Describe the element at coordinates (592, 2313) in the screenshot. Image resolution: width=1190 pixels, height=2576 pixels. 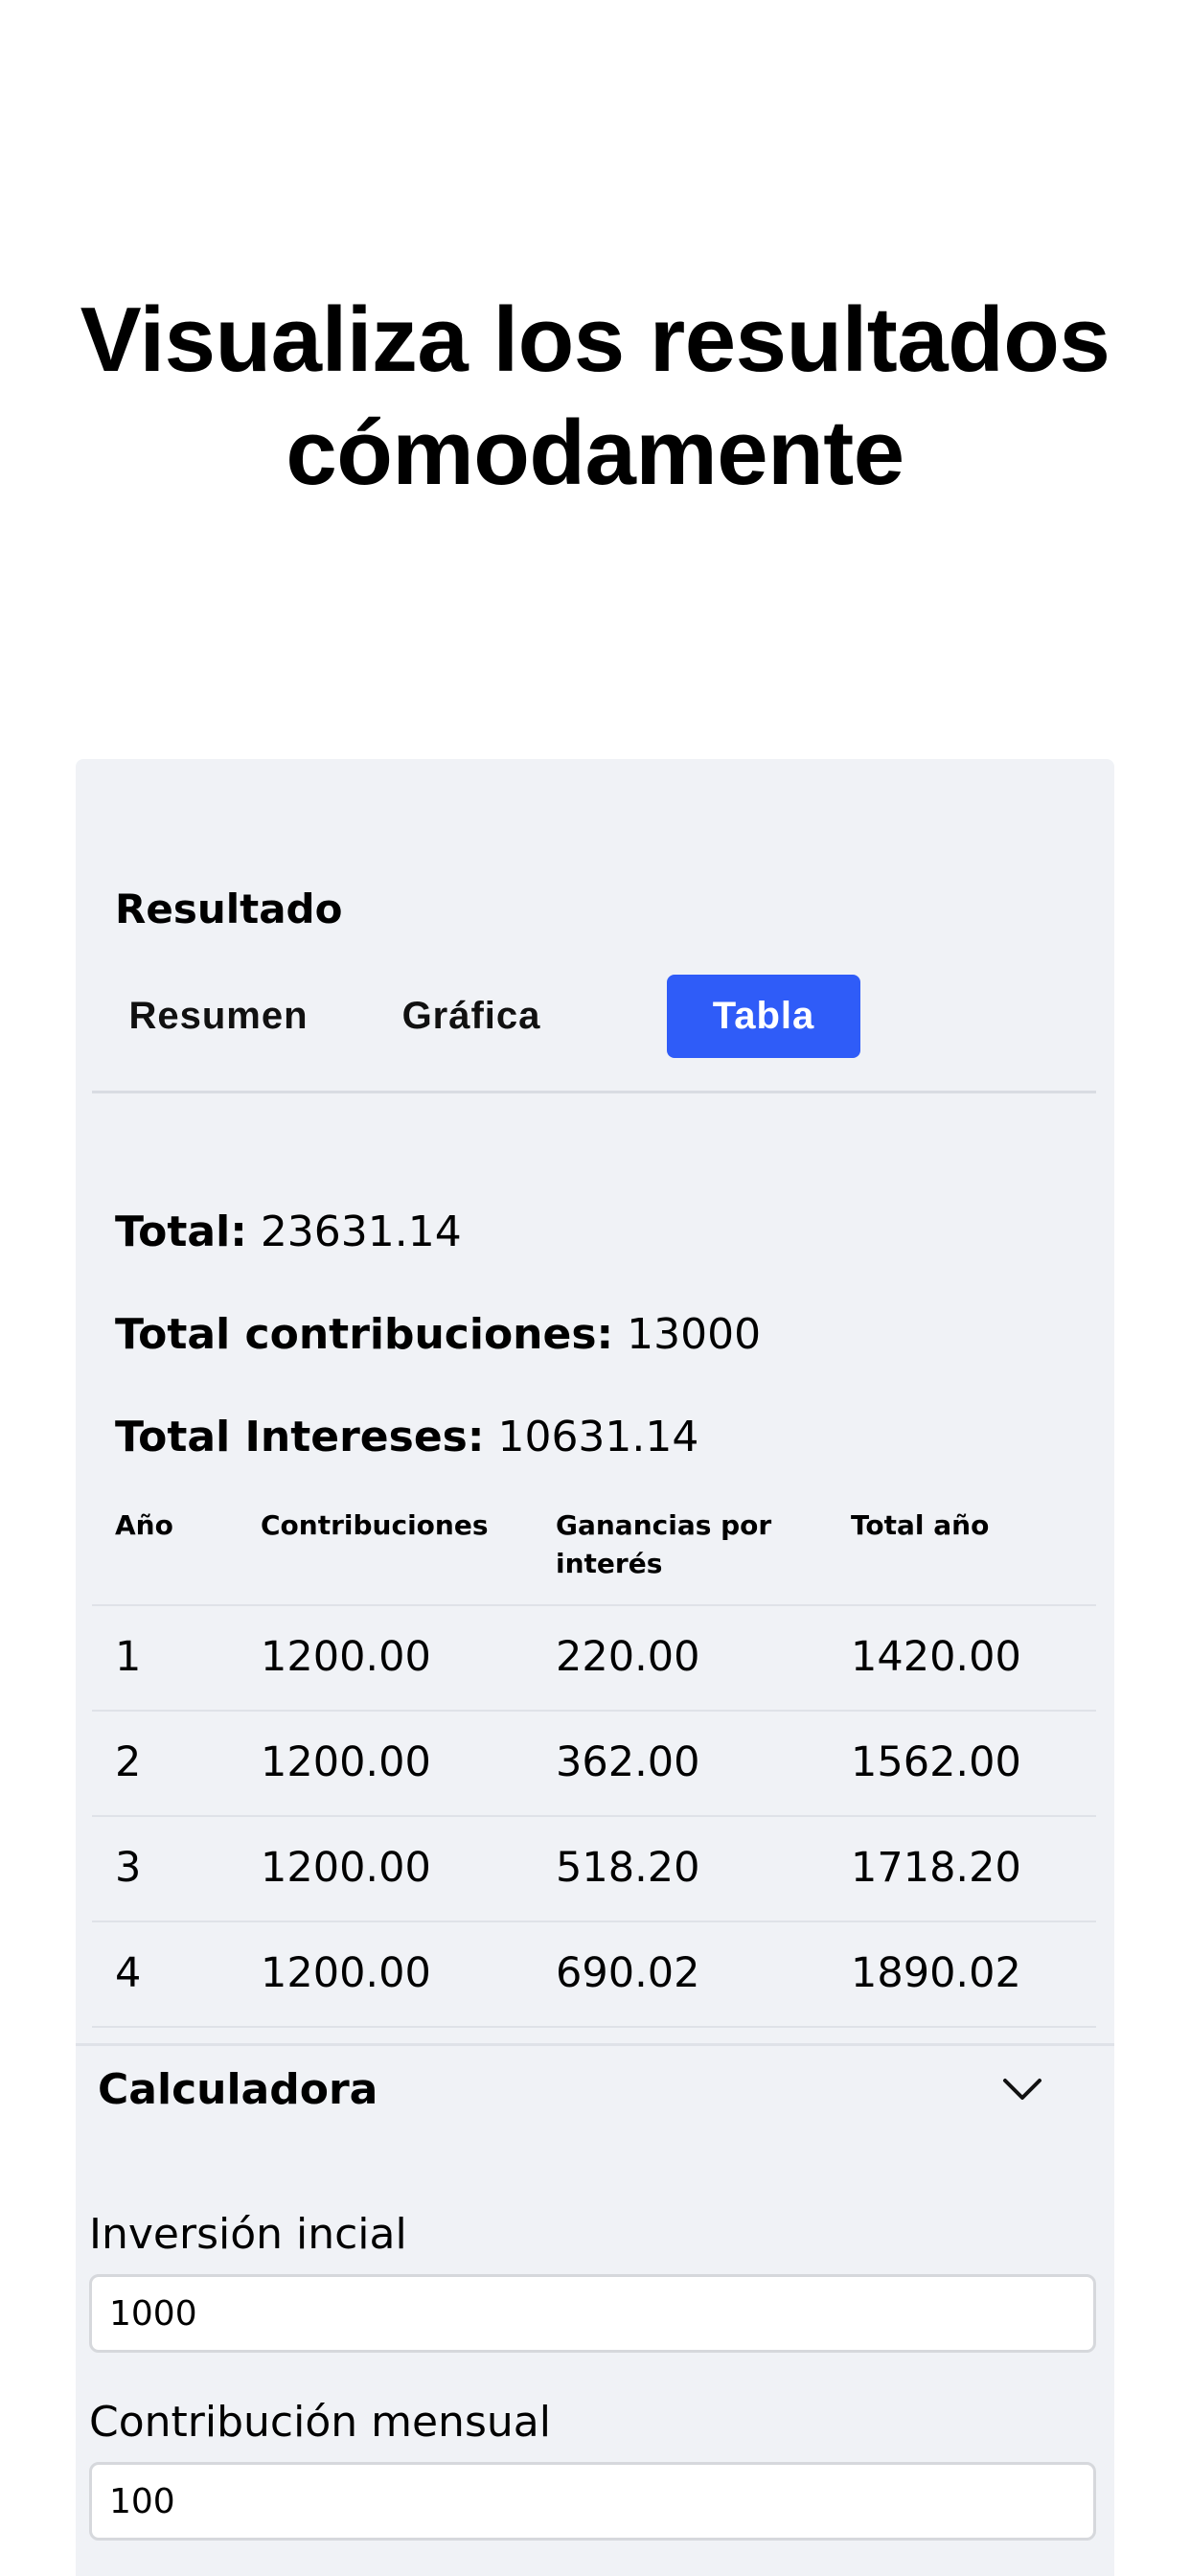
I see `initial-investment-input` at that location.